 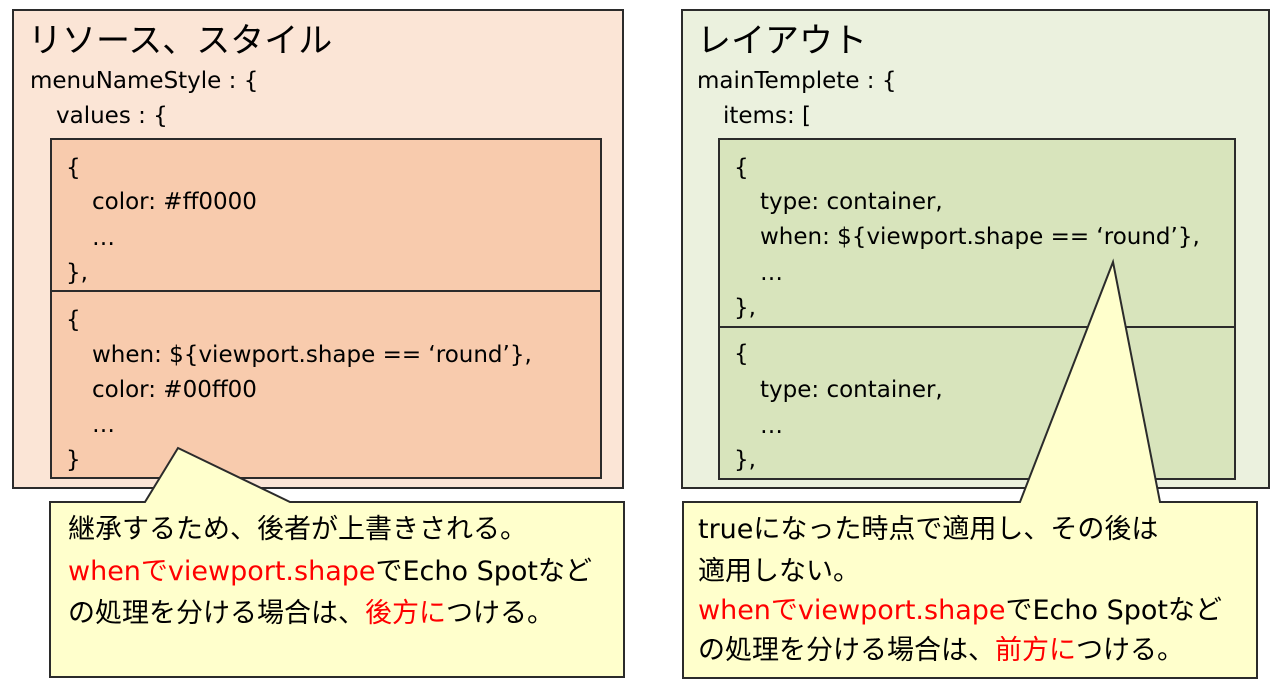 What do you see at coordinates (216, 613) in the screenshot?
I see `left-callout-text-3: の処理を分ける場合は、` at bounding box center [216, 613].